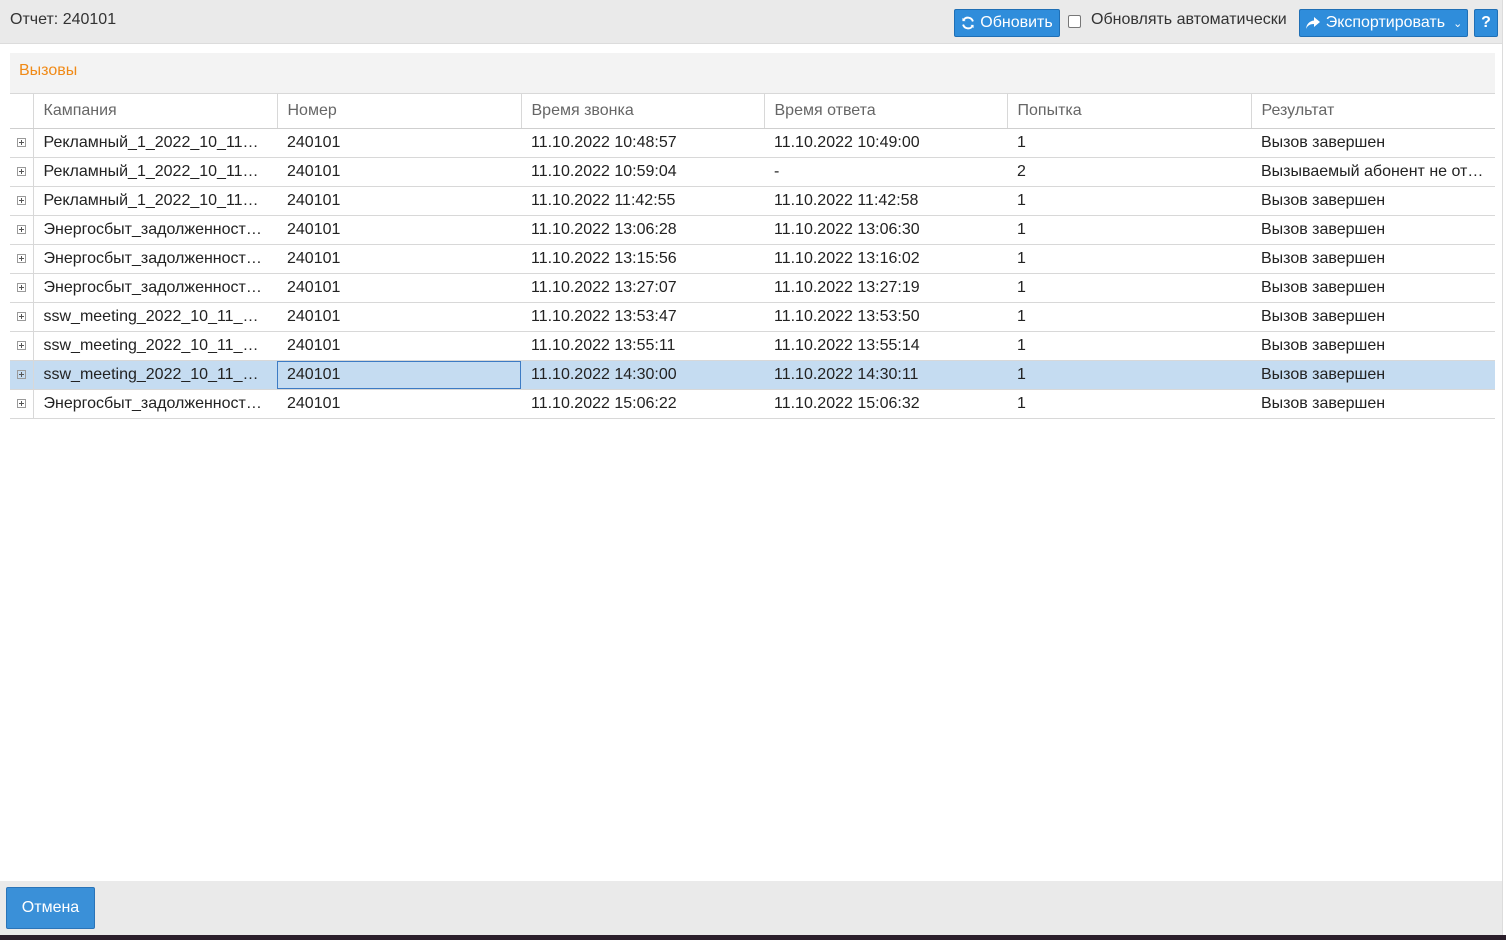  What do you see at coordinates (642, 259) in the screenshot?
I see `cell-call-time: 11.10.2022 13:15:56` at bounding box center [642, 259].